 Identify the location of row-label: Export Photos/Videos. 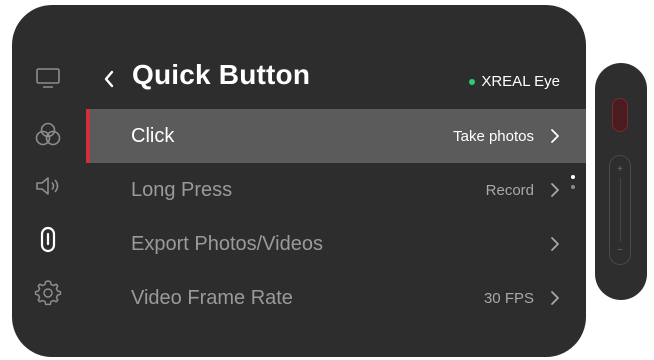
(227, 243).